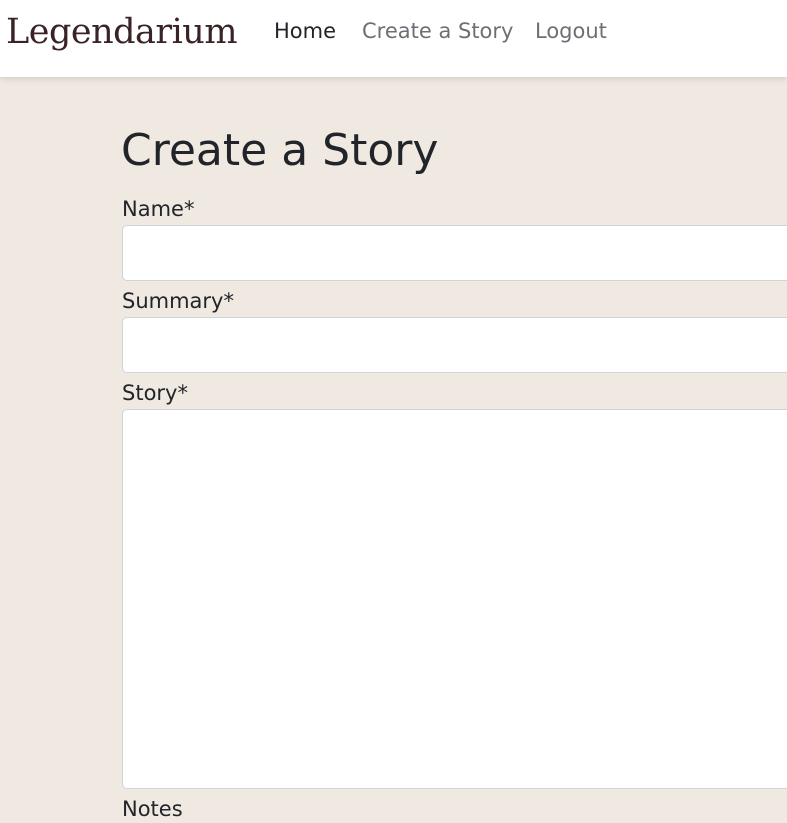 This screenshot has width=787, height=823. I want to click on name-input, so click(454, 253).